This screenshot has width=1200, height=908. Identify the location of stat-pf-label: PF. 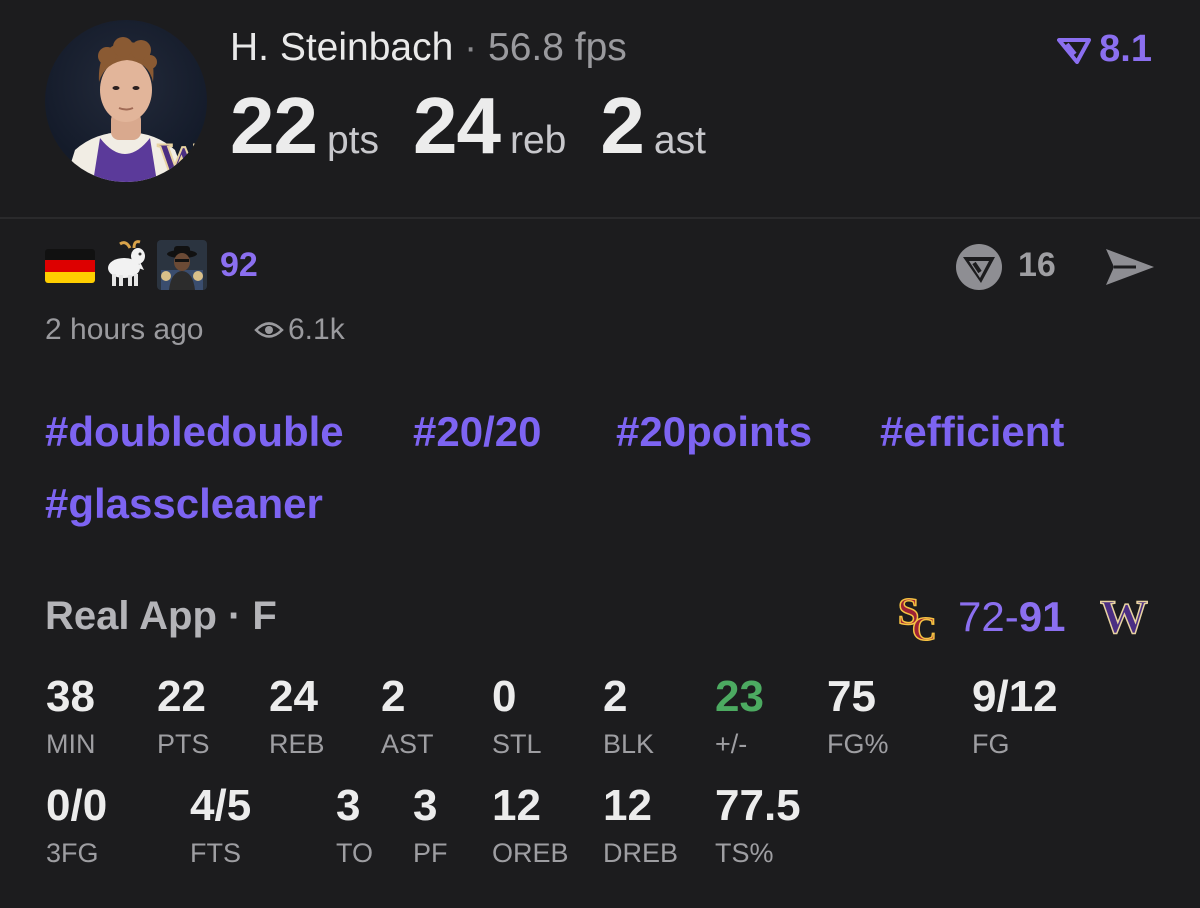
(430, 853).